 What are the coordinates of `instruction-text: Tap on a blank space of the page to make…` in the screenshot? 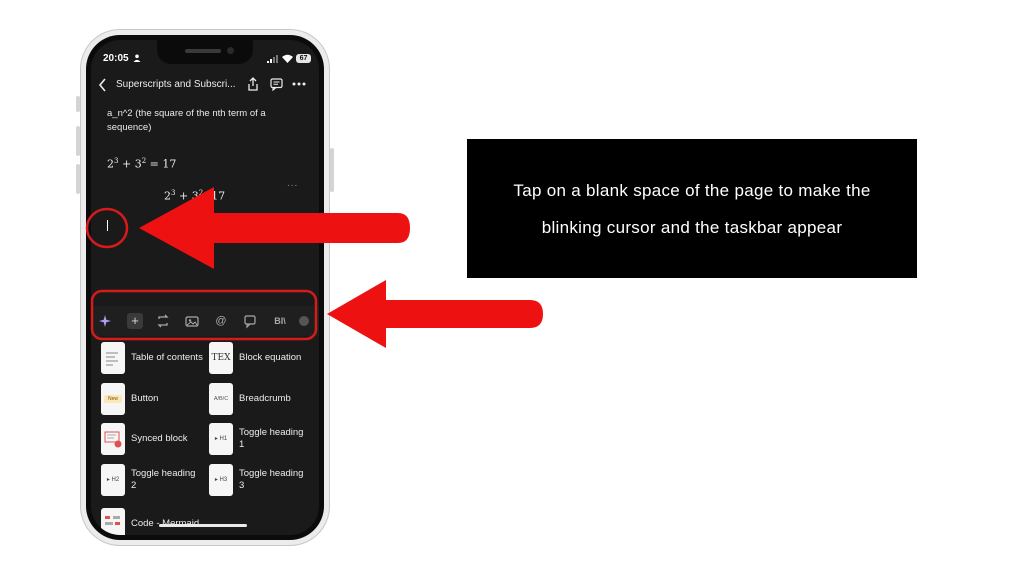 It's located at (692, 208).